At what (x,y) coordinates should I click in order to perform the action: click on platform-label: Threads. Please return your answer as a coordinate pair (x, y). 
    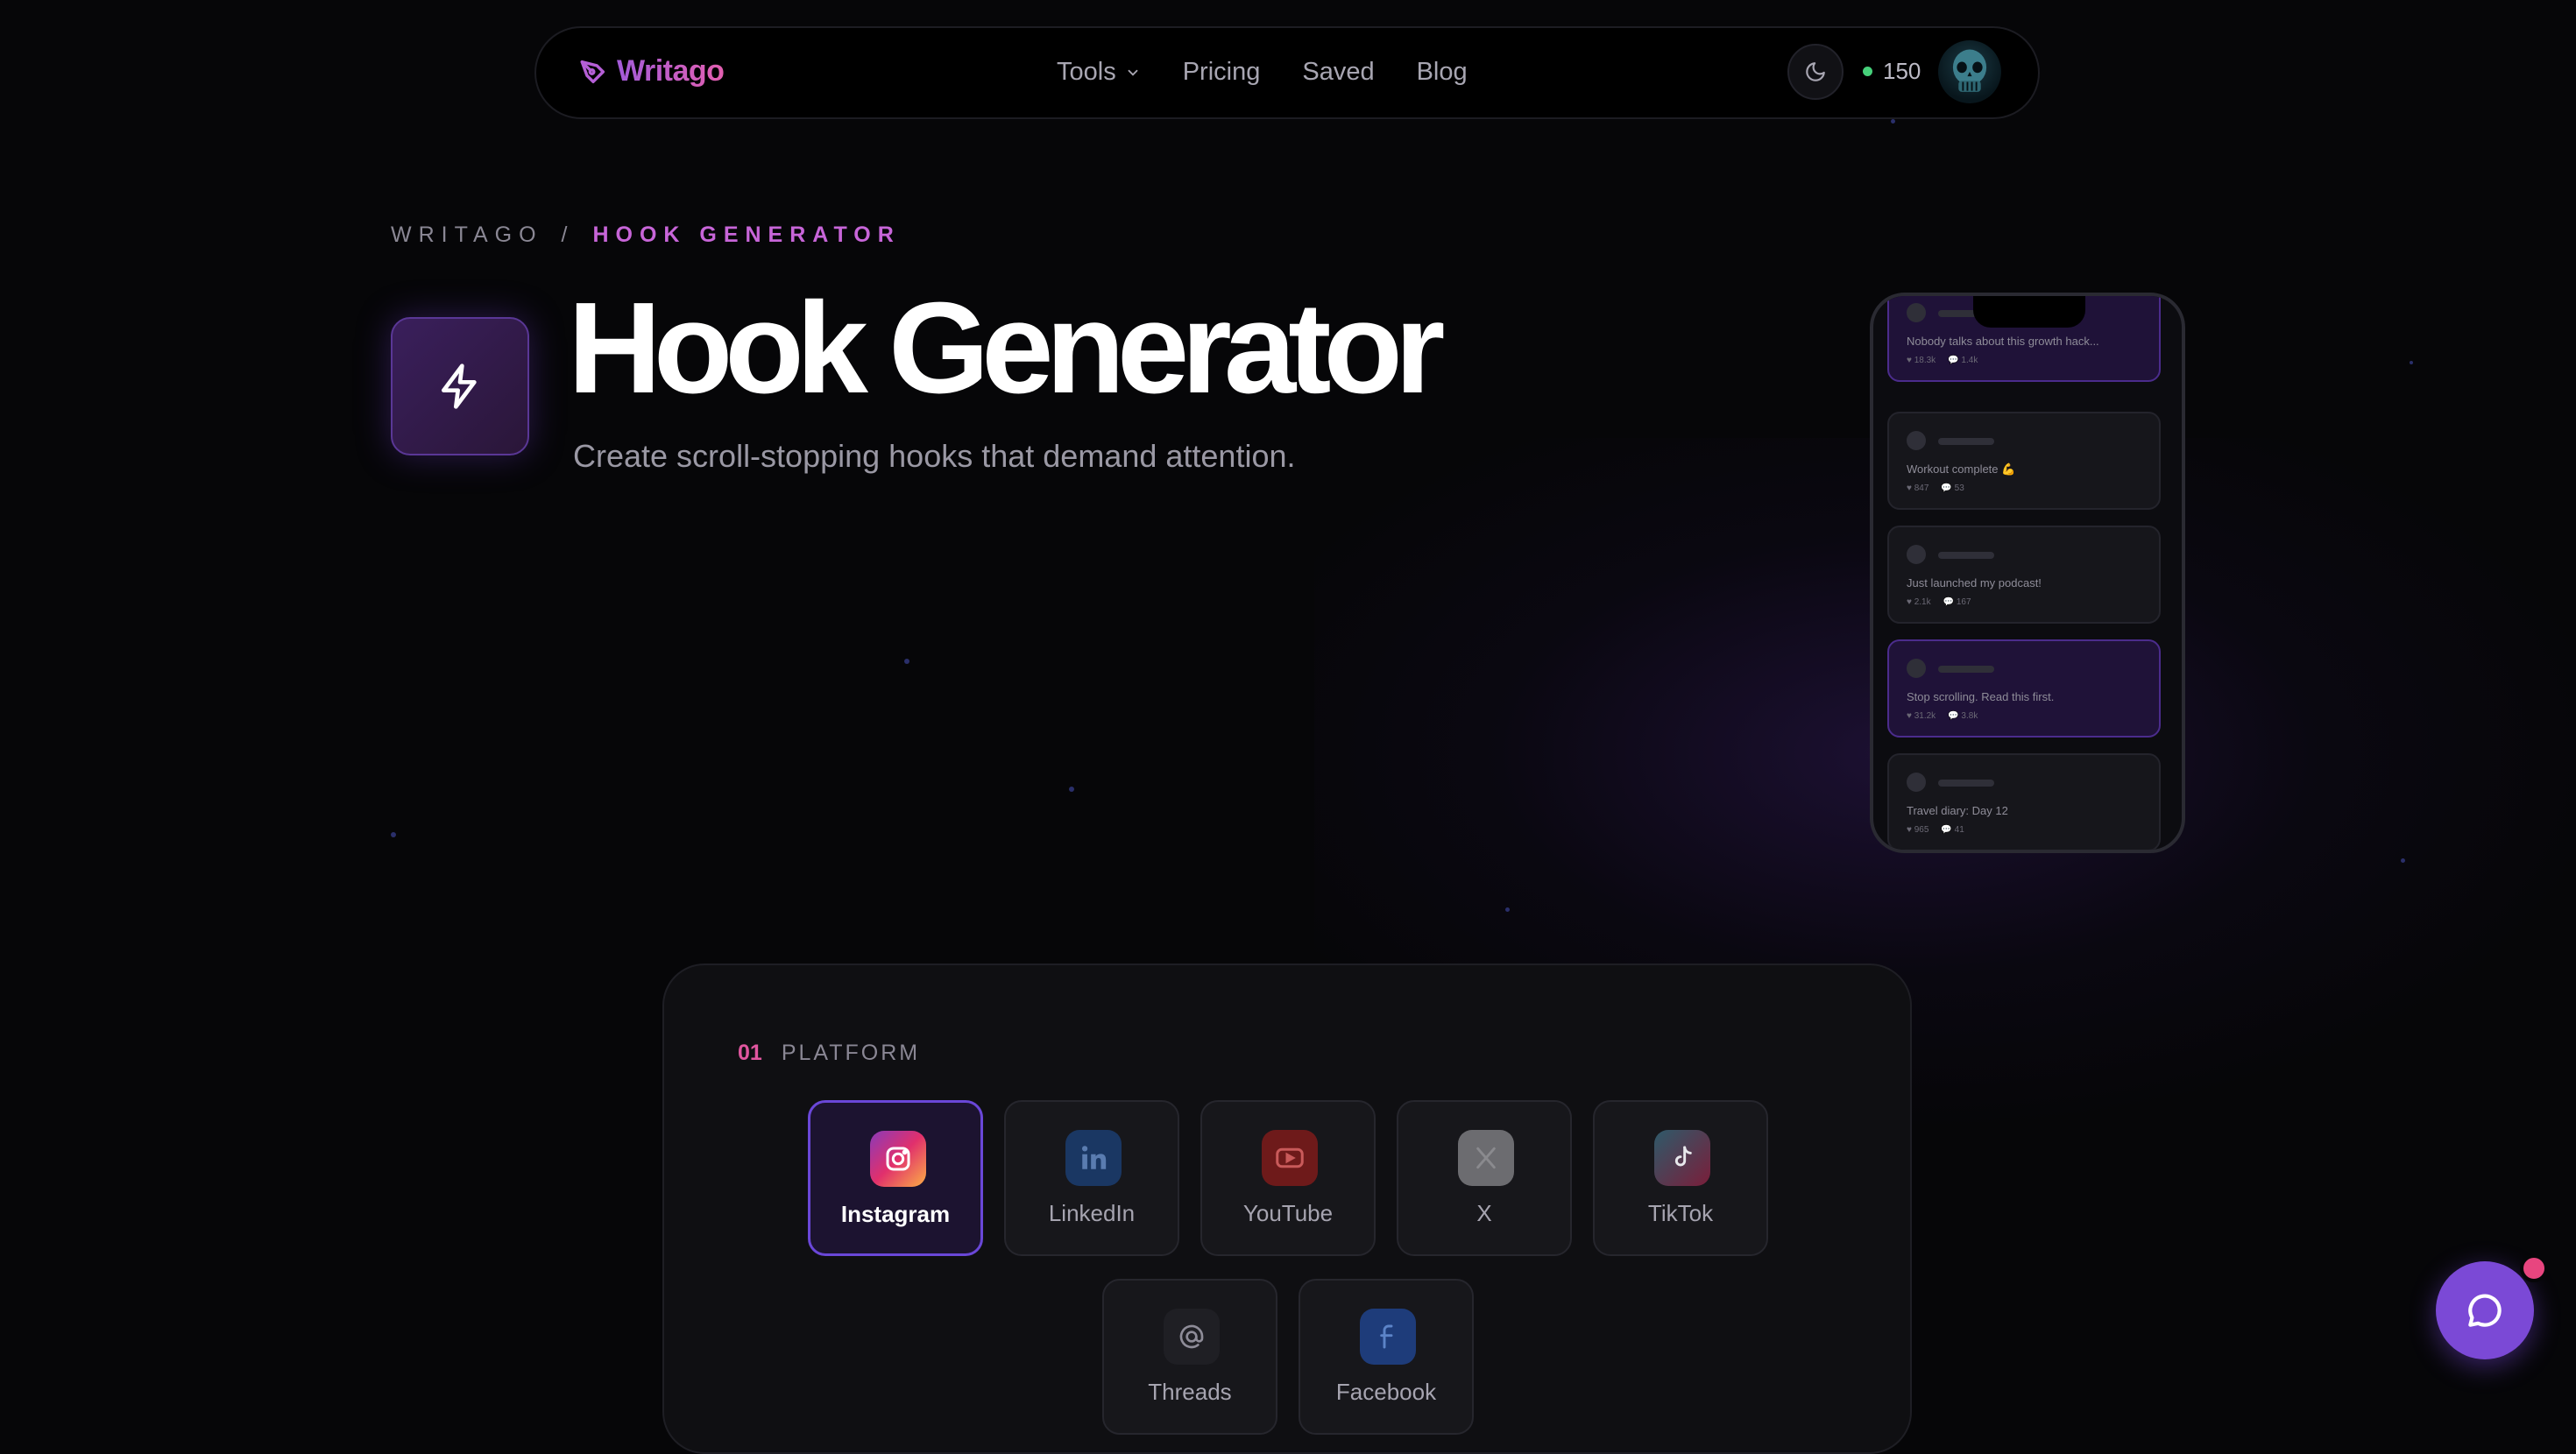
    Looking at the image, I should click on (1190, 1392).